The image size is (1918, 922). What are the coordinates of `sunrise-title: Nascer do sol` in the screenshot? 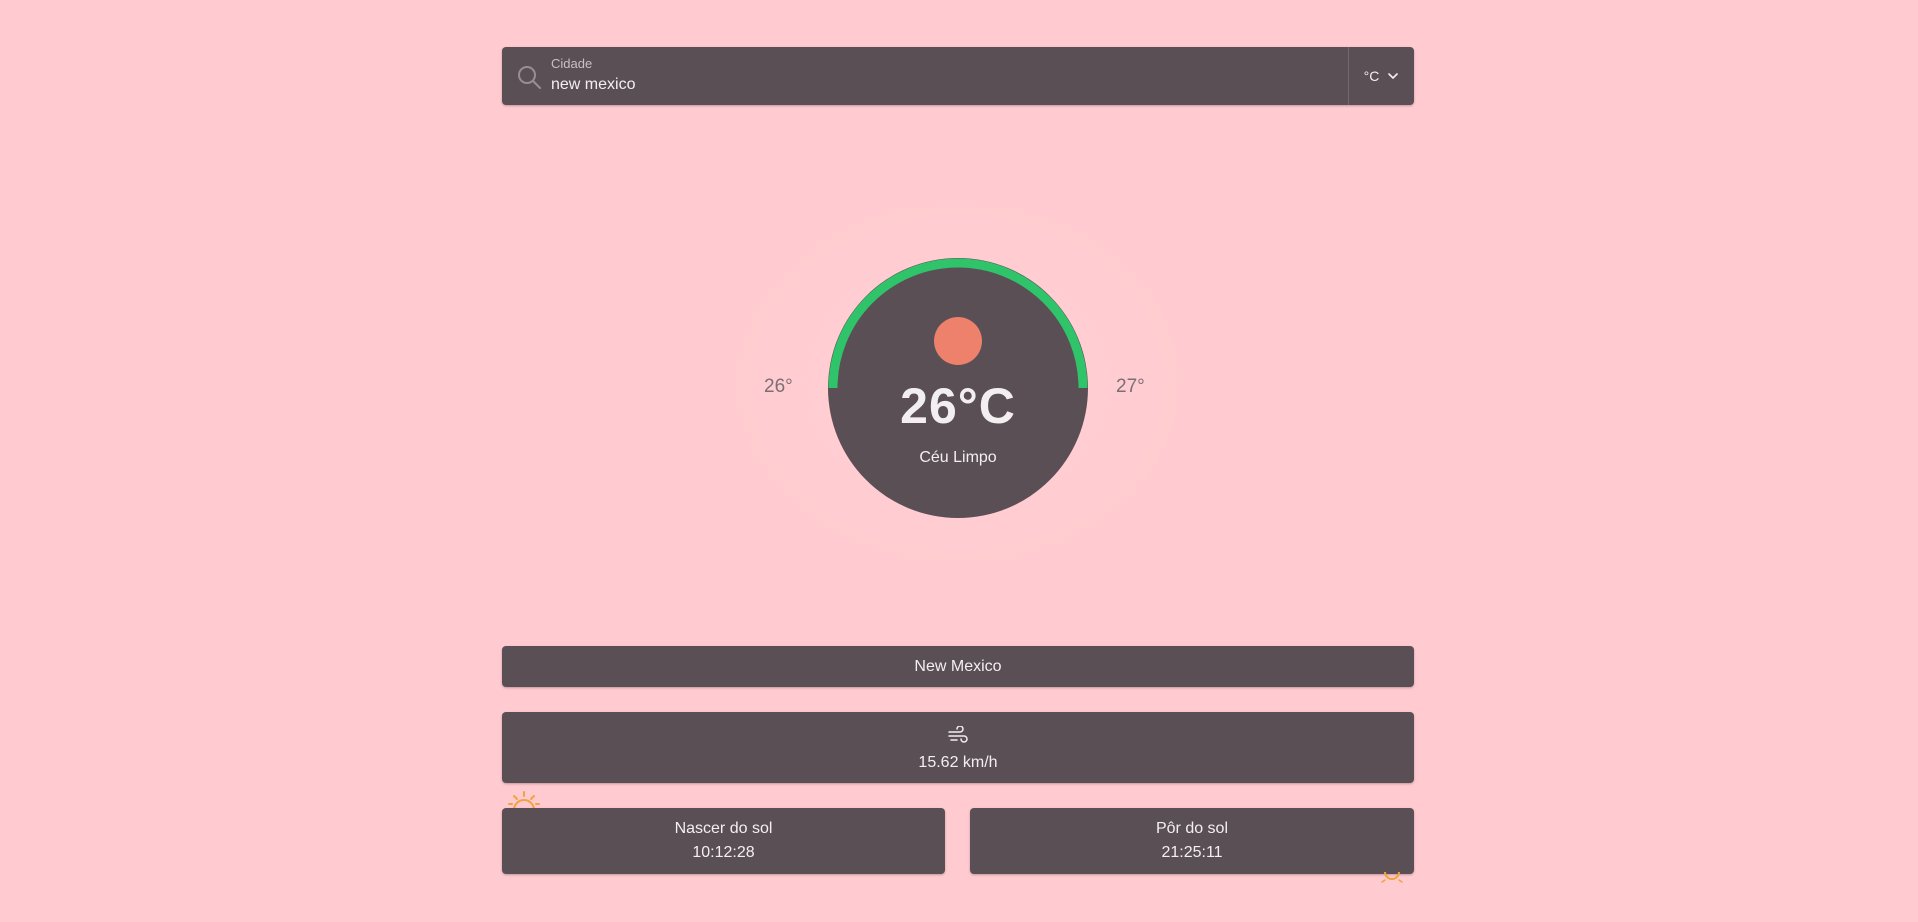 It's located at (723, 828).